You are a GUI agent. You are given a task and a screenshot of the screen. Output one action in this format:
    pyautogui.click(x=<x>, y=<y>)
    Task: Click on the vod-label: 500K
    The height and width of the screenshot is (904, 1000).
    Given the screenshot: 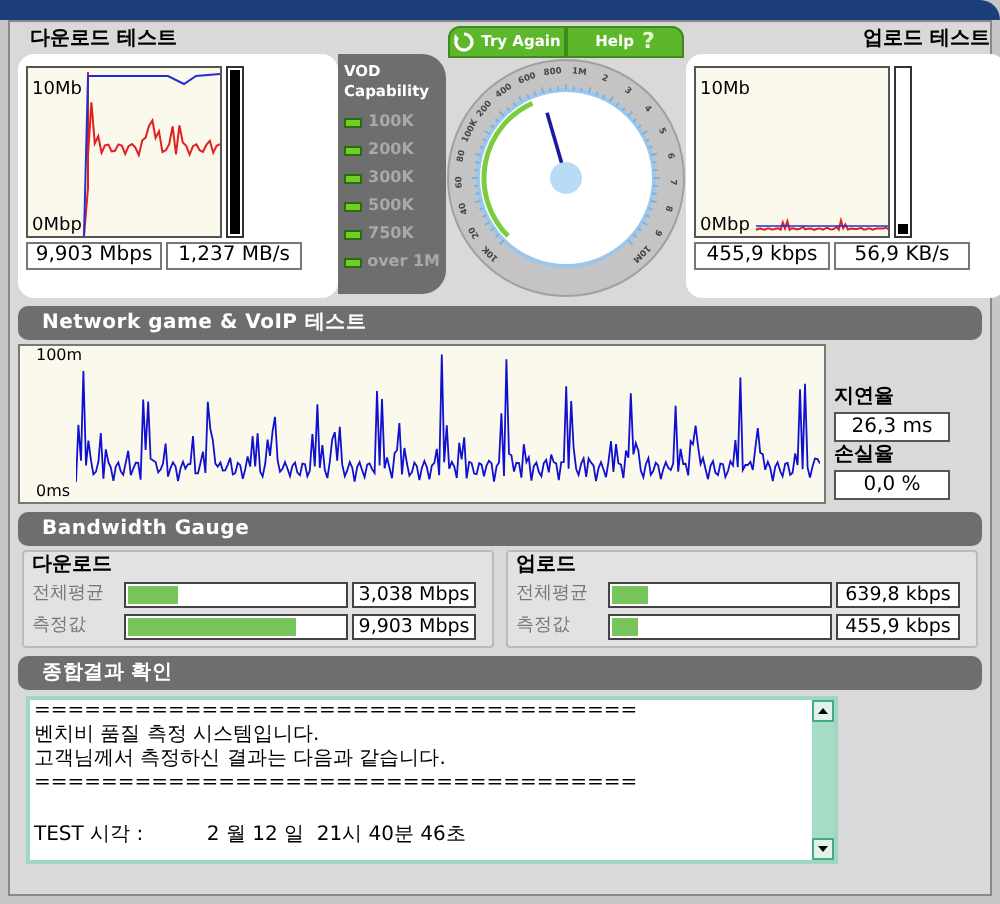 What is the action you would take?
    pyautogui.click(x=391, y=206)
    